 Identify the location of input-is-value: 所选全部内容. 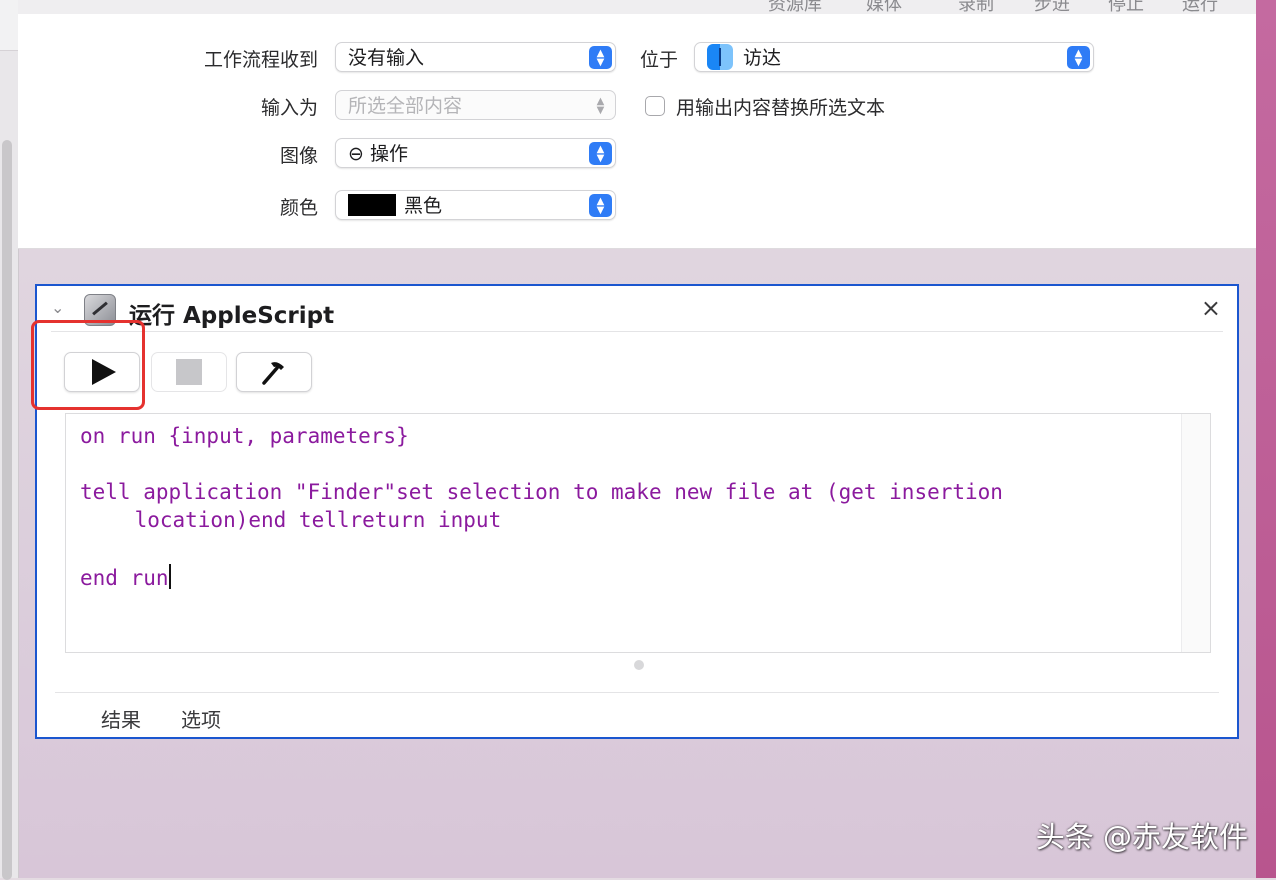
(405, 106).